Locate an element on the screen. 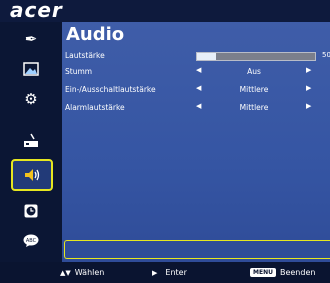 The height and width of the screenshot is (283, 330). image-icon is located at coordinates (31, 69).